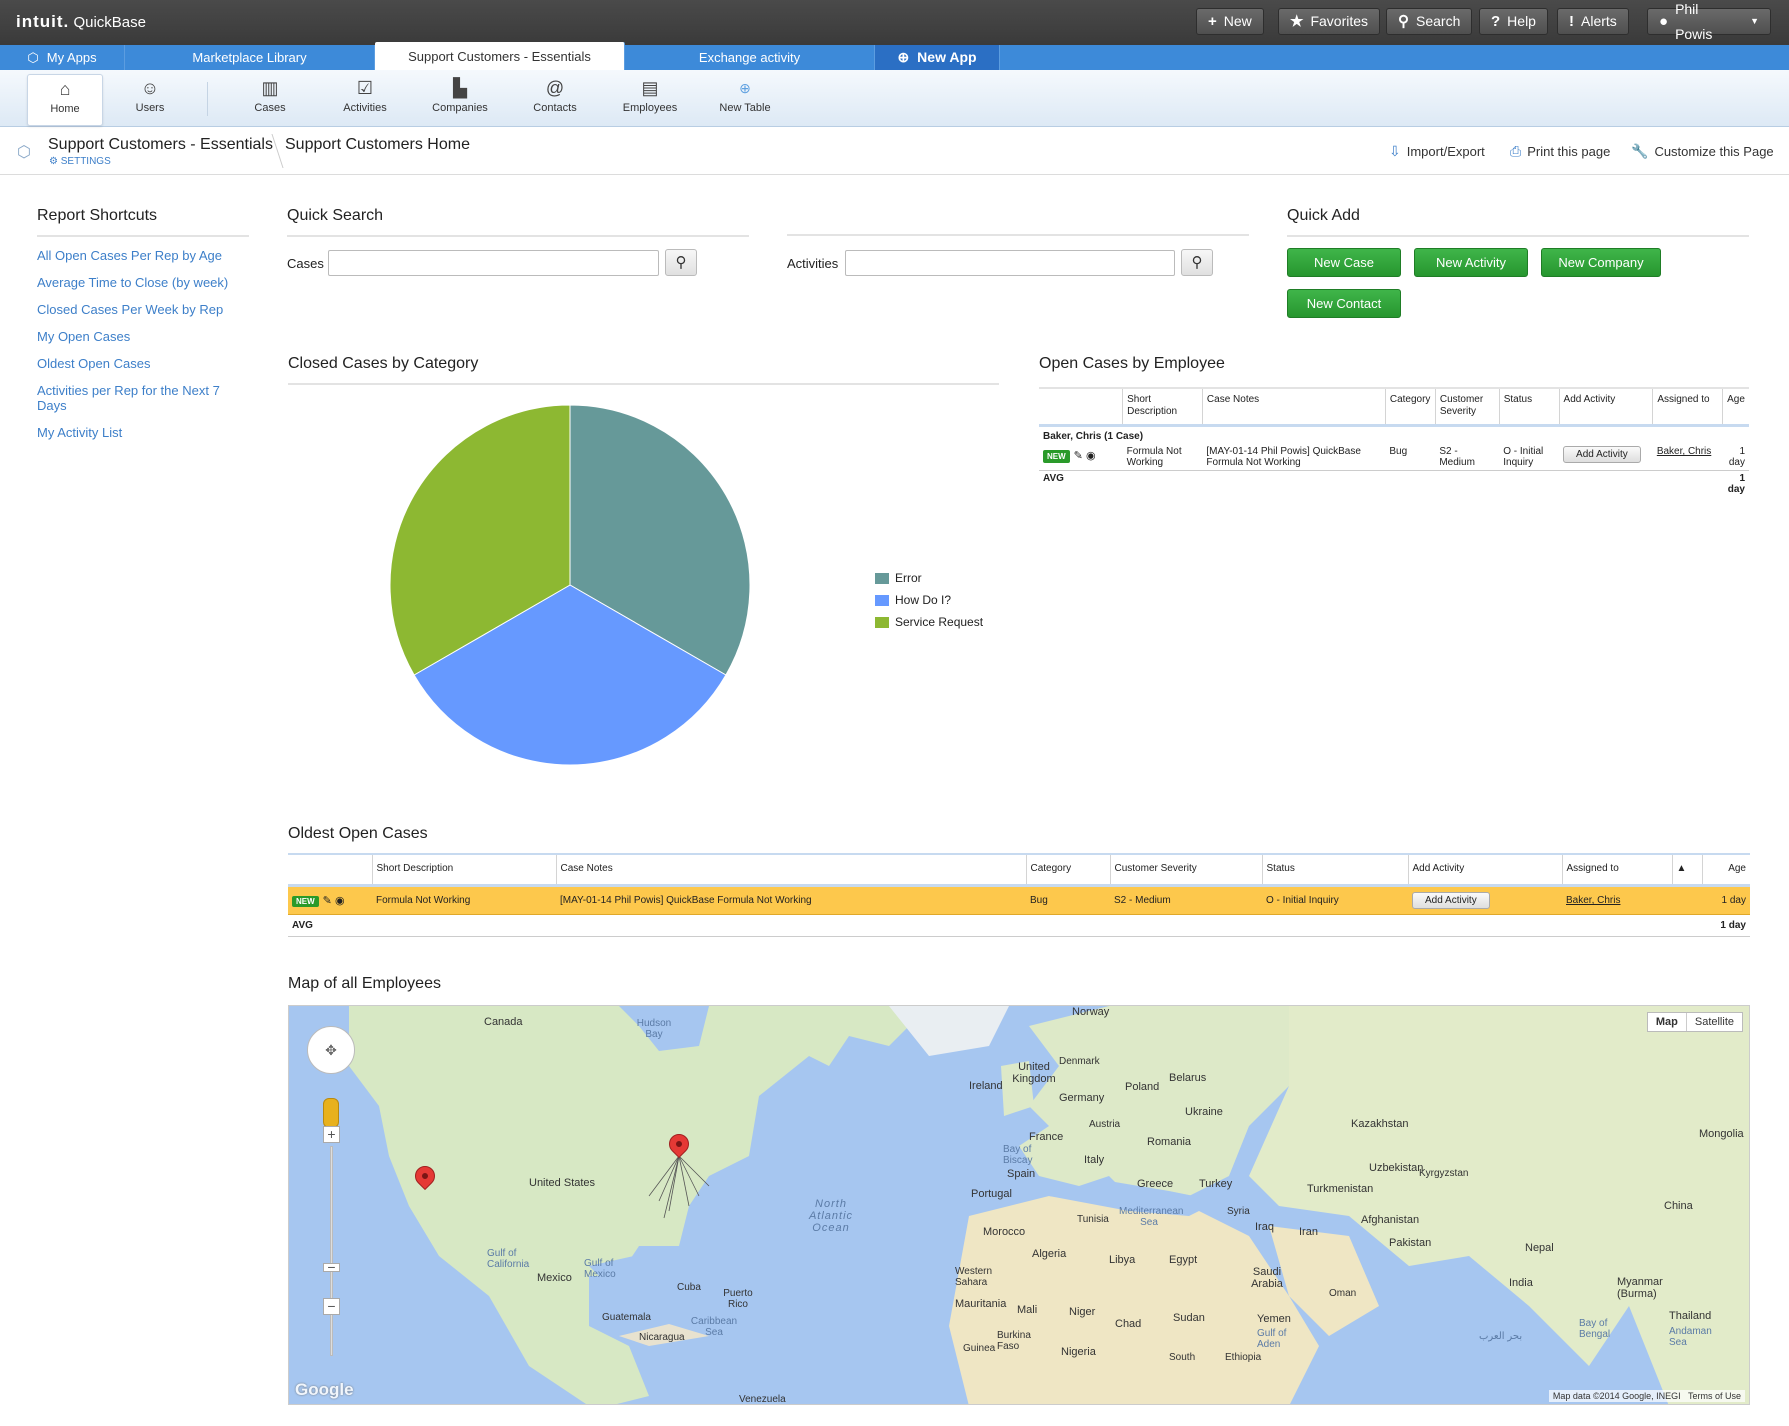 This screenshot has width=1789, height=1426. I want to click on shortcut-link: All Open Cases Per Rep by Age, so click(137, 255).